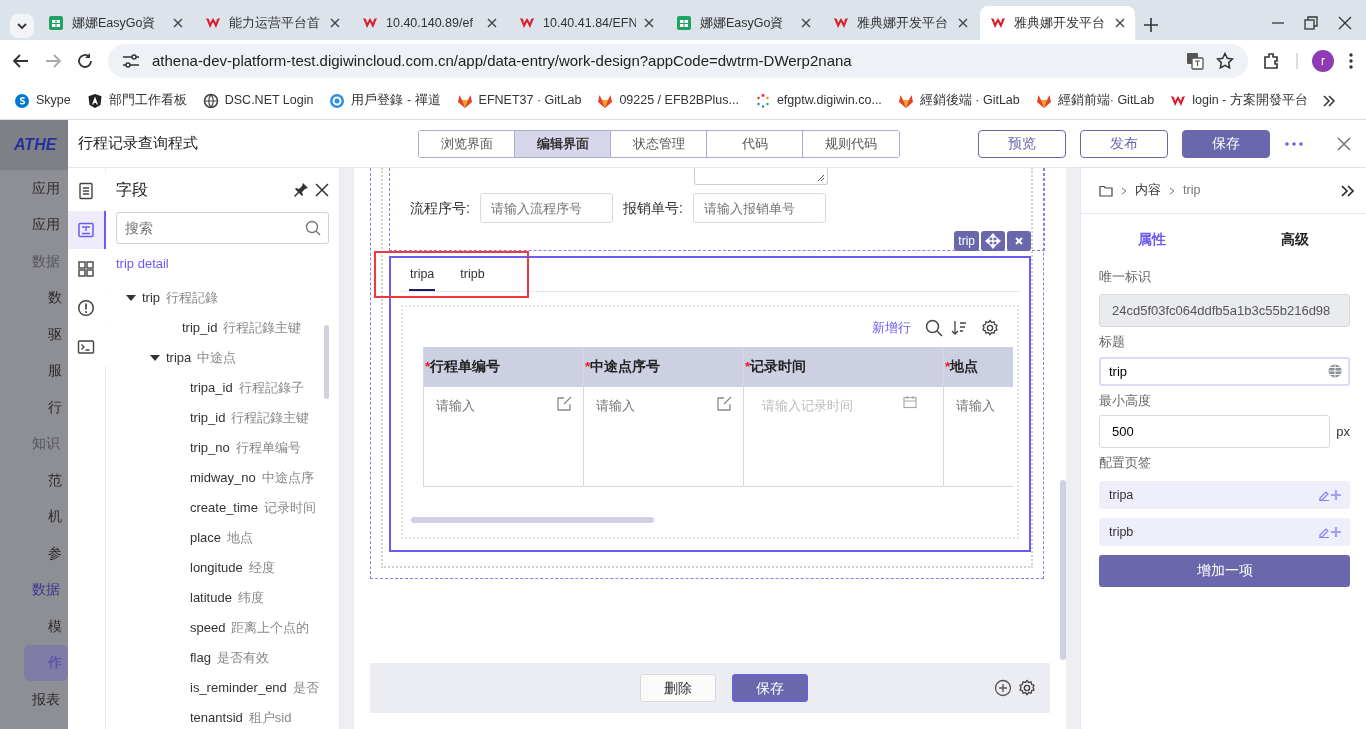  What do you see at coordinates (34, 699) in the screenshot?
I see `nav-item: 报表` at bounding box center [34, 699].